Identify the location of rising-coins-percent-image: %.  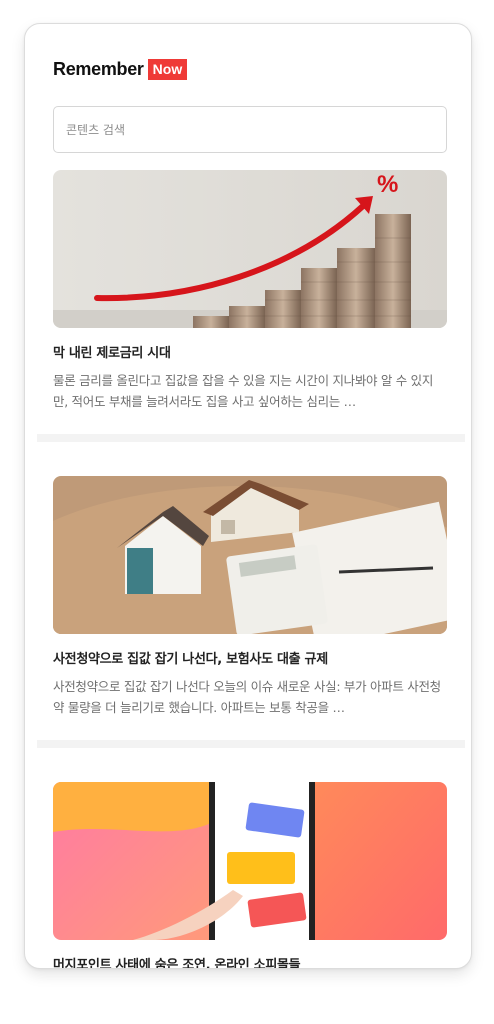
(250, 249).